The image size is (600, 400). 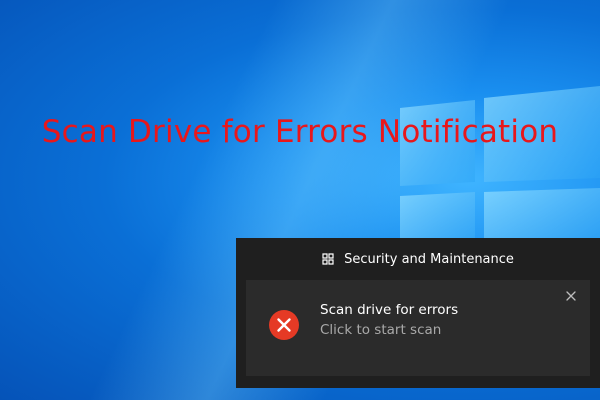 I want to click on security-maintenance-icon, so click(x=328, y=259).